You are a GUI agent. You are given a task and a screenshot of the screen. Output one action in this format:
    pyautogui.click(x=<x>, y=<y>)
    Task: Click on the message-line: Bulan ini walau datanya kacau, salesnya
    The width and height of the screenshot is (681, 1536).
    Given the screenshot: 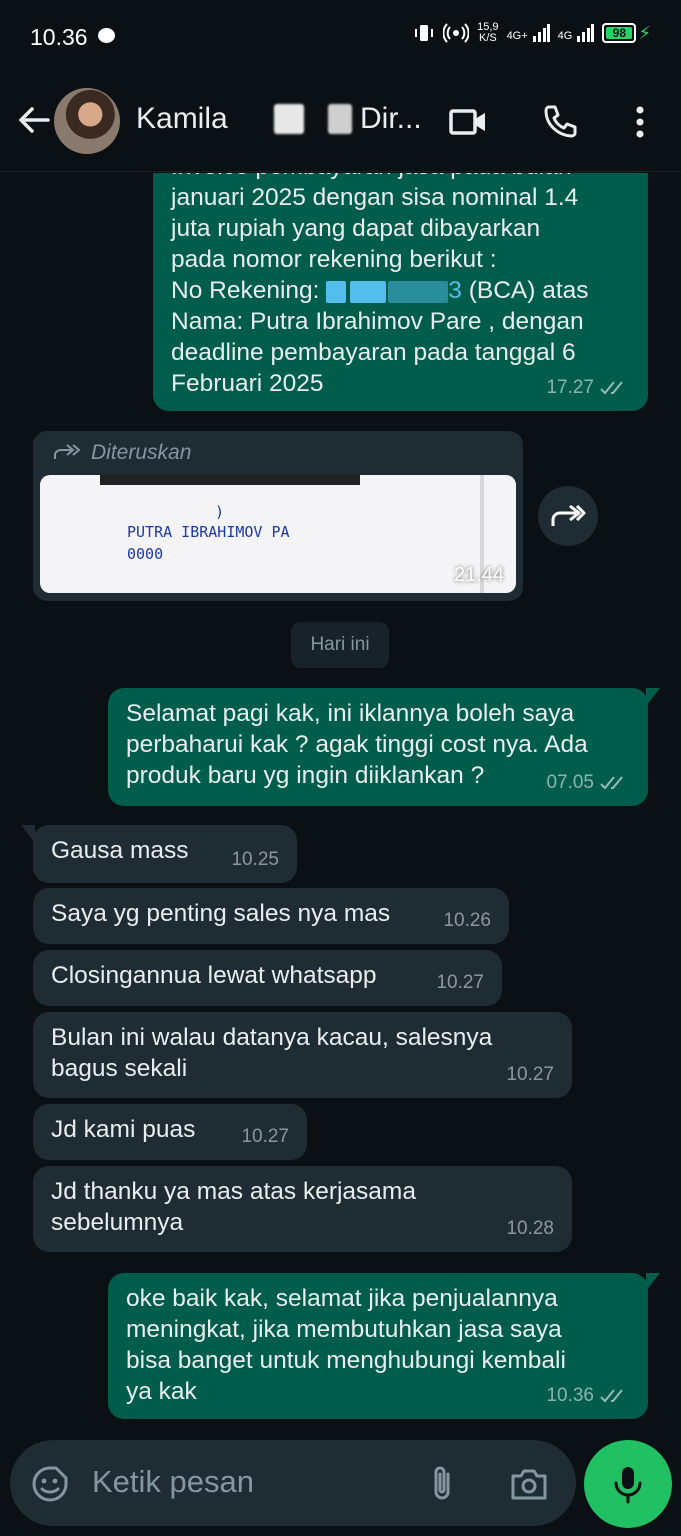 What is the action you would take?
    pyautogui.click(x=272, y=1037)
    